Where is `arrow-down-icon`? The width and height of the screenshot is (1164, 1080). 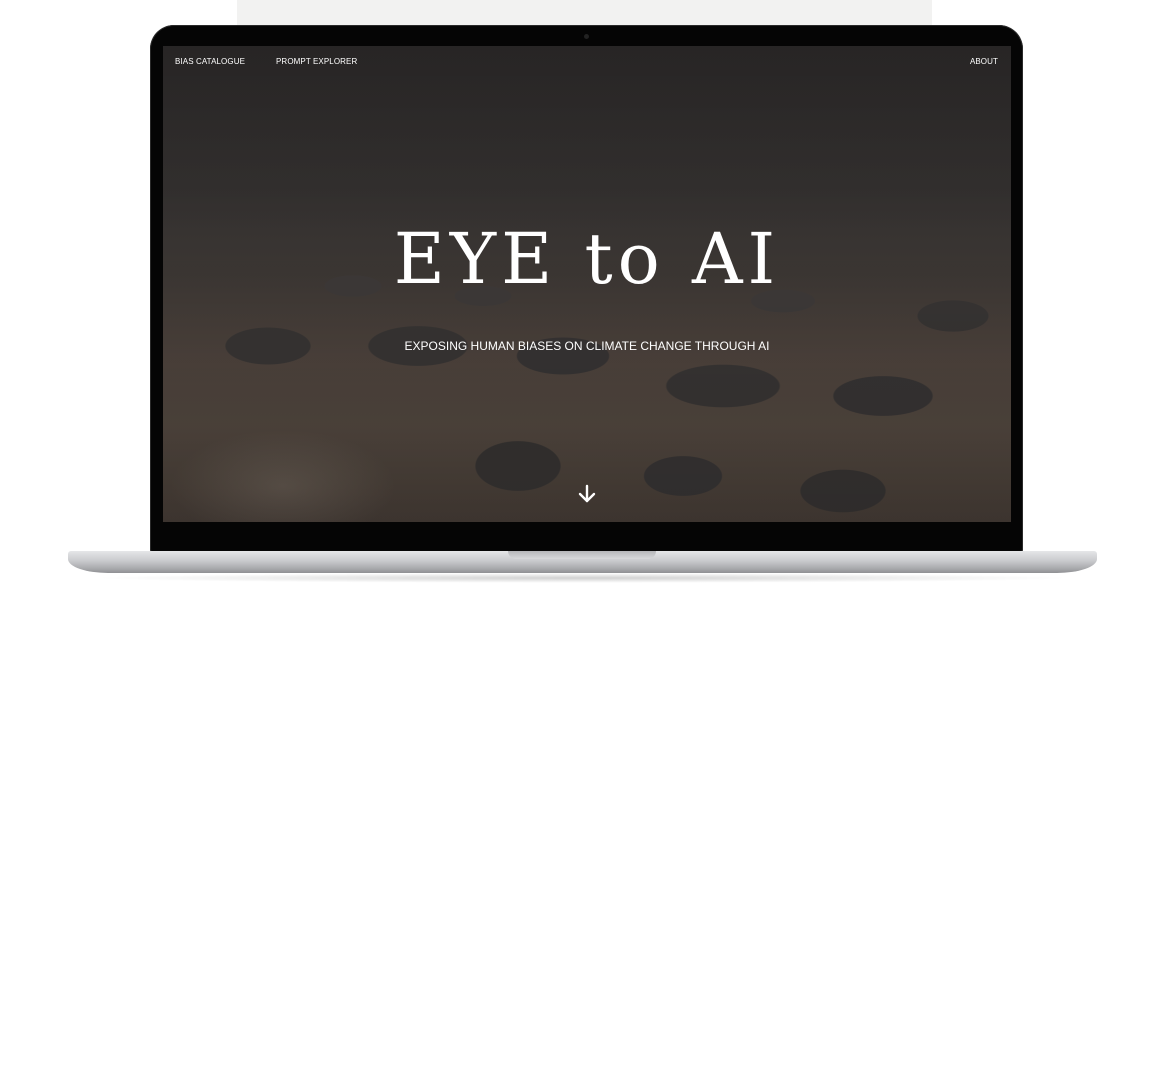 arrow-down-icon is located at coordinates (587, 494).